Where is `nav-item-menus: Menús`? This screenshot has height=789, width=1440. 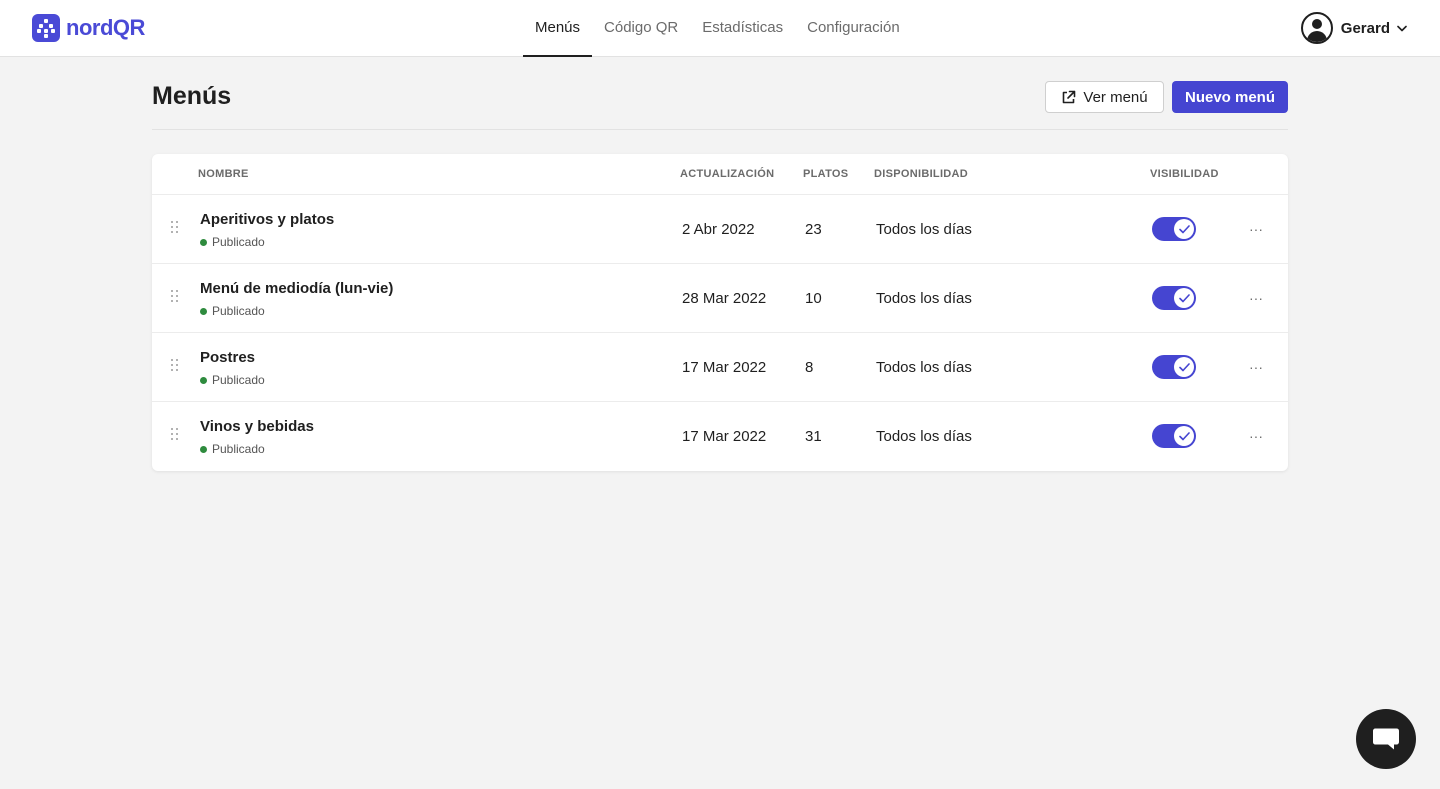 nav-item-menus: Menús is located at coordinates (558, 28).